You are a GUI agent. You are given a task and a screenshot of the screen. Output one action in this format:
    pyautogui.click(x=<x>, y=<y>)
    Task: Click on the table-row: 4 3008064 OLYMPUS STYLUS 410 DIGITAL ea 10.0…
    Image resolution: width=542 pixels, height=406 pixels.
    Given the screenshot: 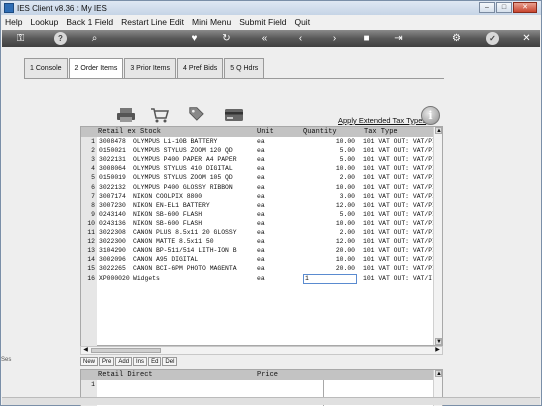 What is the action you would take?
    pyautogui.click(x=258, y=169)
    